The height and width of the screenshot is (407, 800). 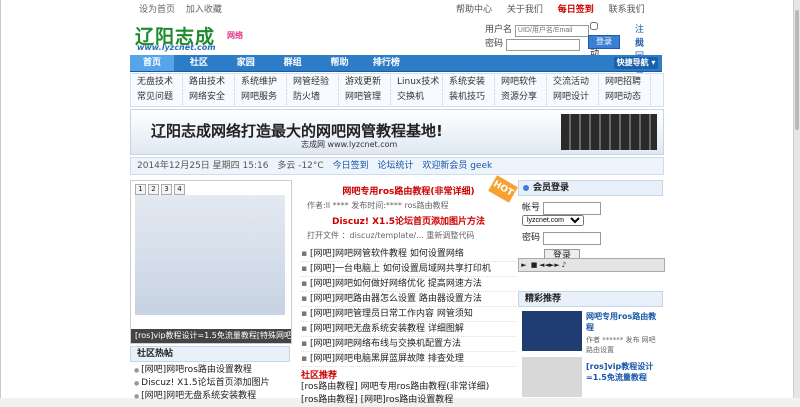 I want to click on top-links: 设为首页 加入收藏, so click(x=184, y=8).